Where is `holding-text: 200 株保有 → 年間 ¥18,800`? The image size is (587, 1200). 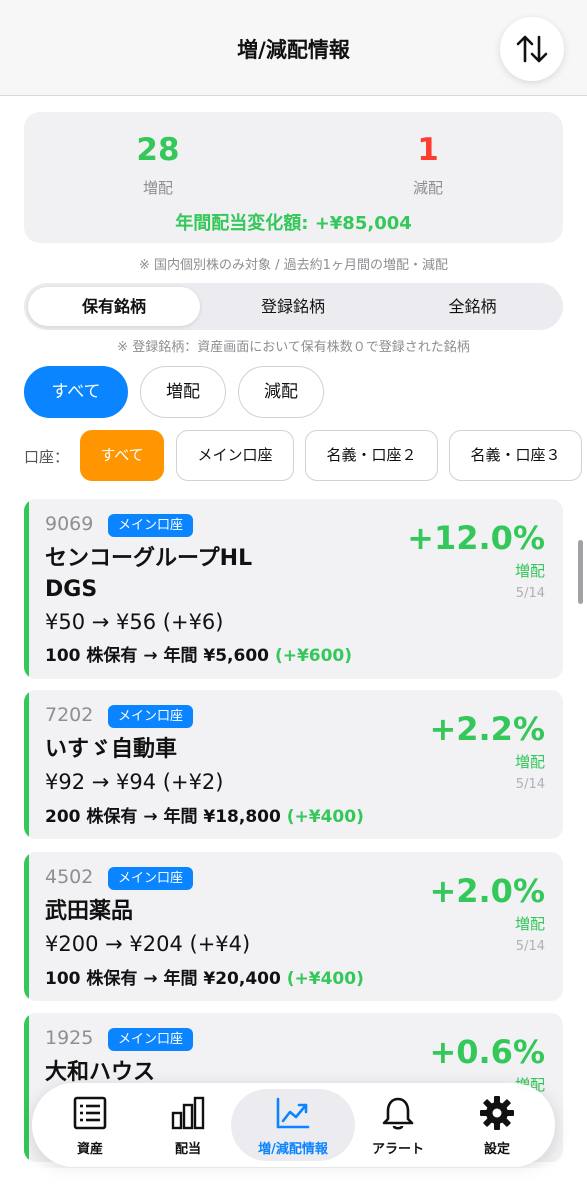
holding-text: 200 株保有 → 年間 ¥18,800 is located at coordinates (163, 817).